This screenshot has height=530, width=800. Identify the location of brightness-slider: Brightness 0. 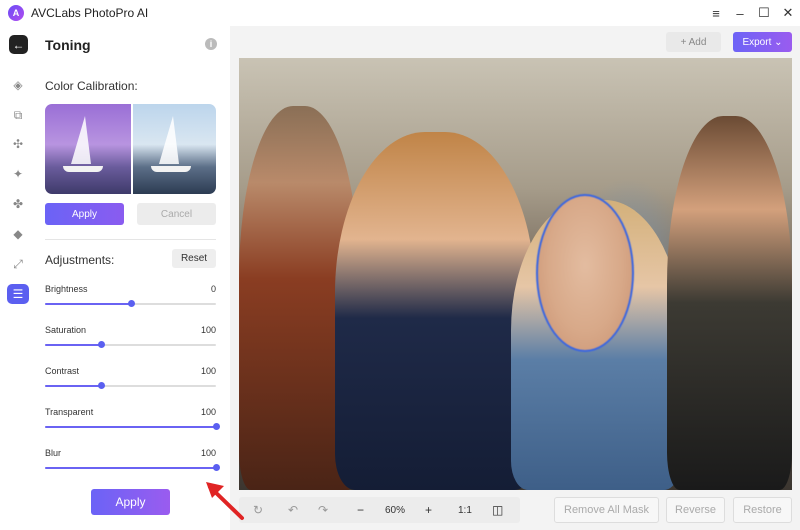
(130, 298).